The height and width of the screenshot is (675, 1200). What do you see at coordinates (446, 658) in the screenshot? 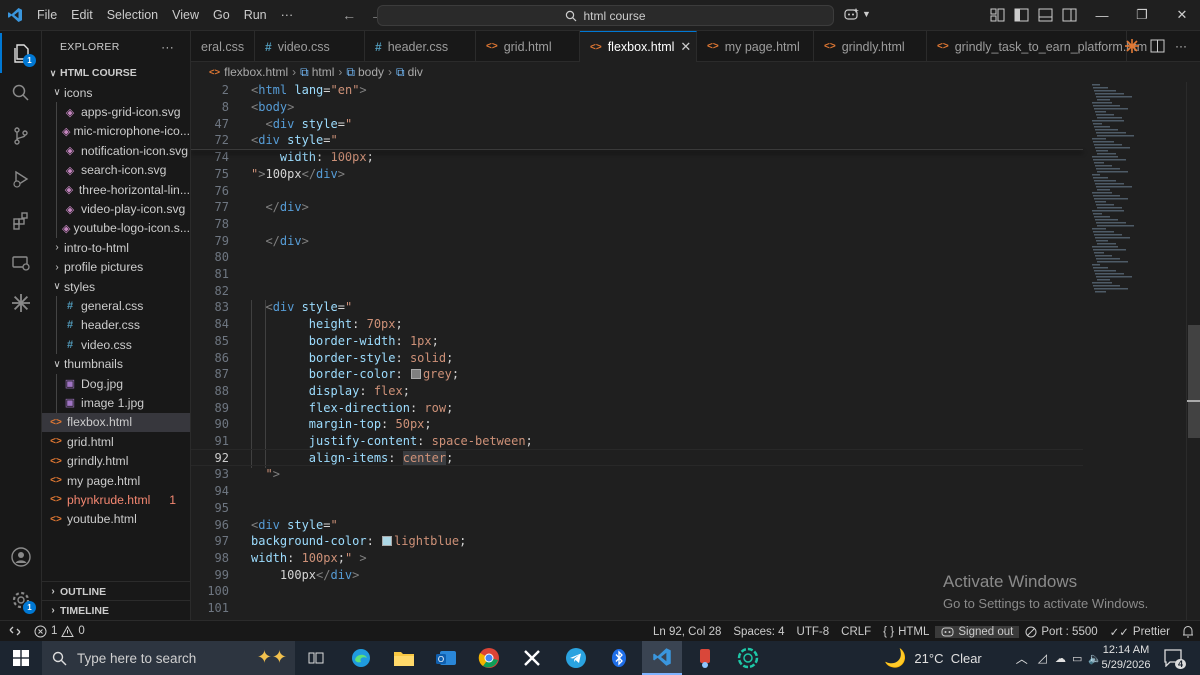
I see `outlook-app: O` at bounding box center [446, 658].